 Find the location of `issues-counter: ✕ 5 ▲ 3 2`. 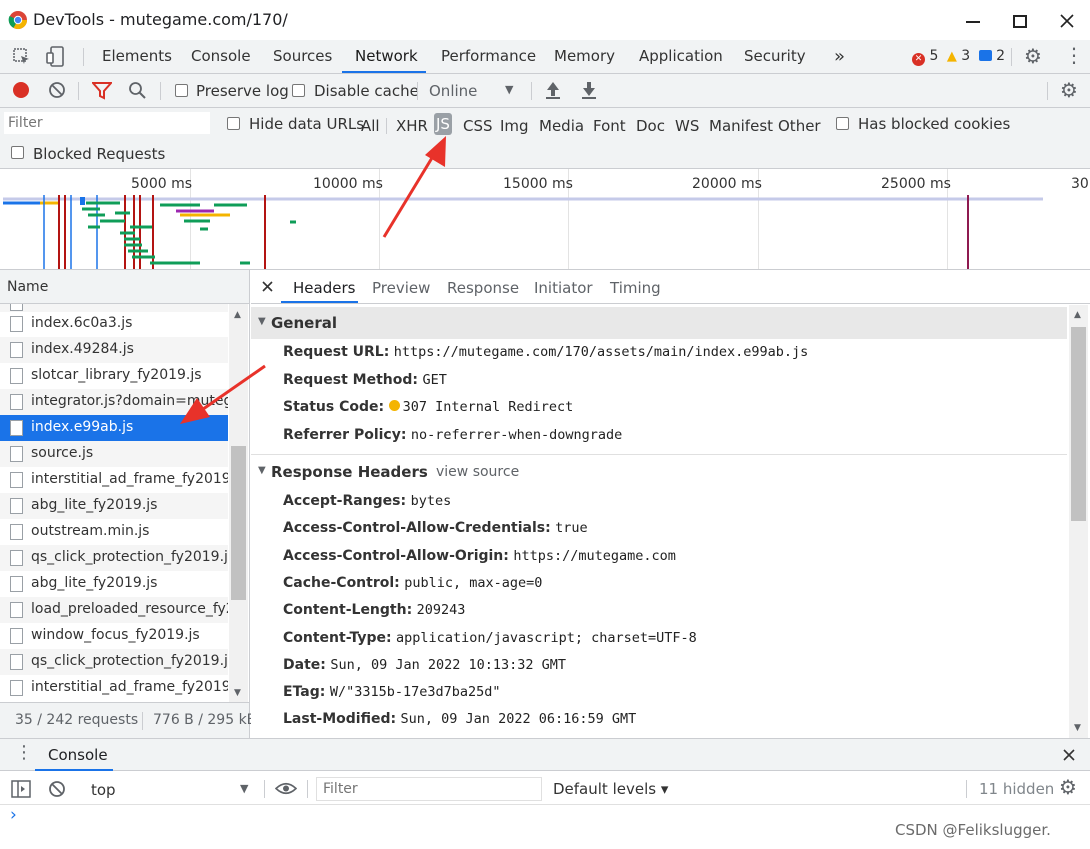

issues-counter: ✕ 5 ▲ 3 2 is located at coordinates (958, 57).